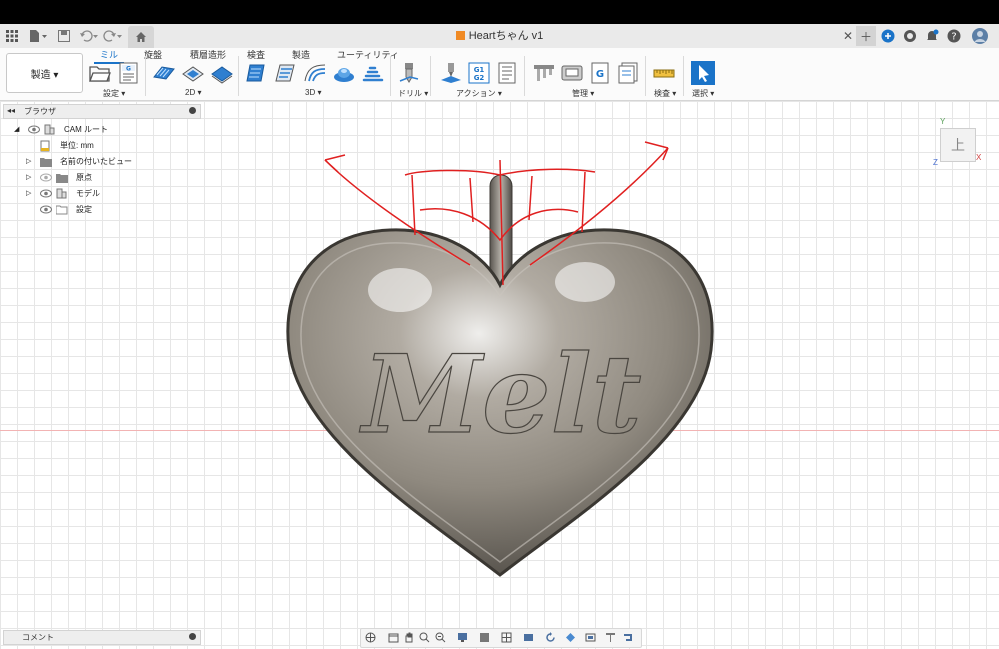  Describe the element at coordinates (193, 73) in the screenshot. I see `2d-pocket-icon` at that location.